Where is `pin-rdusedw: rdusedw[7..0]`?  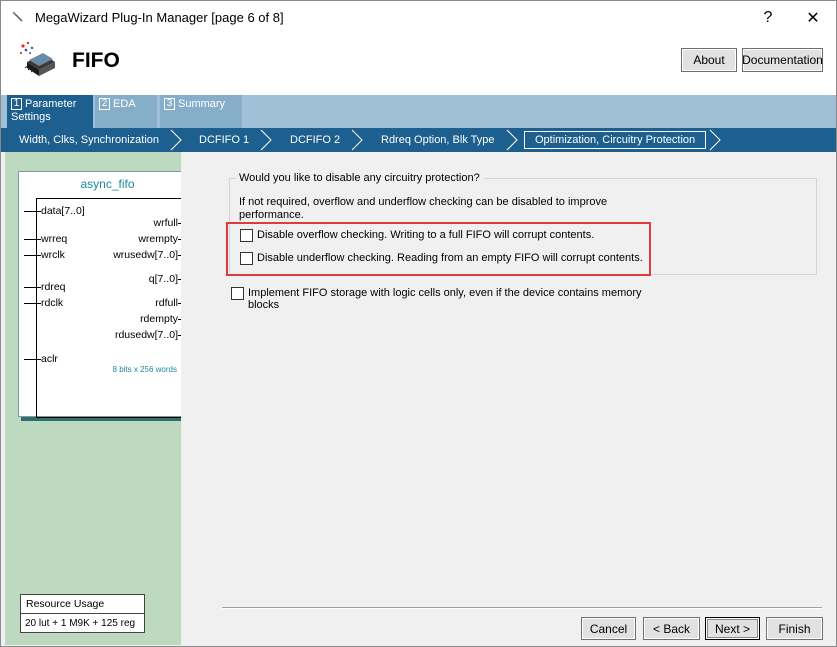 pin-rdusedw: rdusedw[7..0] is located at coordinates (154, 335).